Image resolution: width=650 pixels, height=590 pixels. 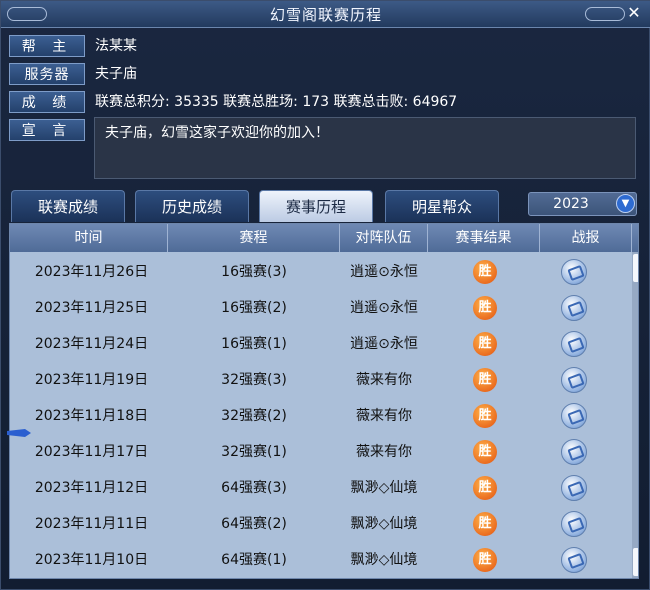 What do you see at coordinates (384, 238) in the screenshot?
I see `header-opponent: 对阵队伍` at bounding box center [384, 238].